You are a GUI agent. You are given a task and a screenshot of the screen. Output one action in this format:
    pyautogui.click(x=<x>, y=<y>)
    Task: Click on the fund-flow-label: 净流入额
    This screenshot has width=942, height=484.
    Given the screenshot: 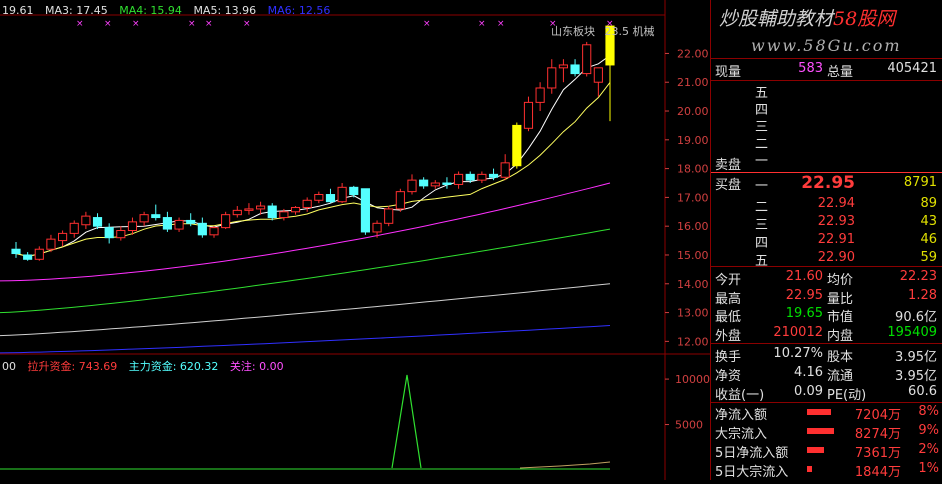 What is the action you would take?
    pyautogui.click(x=741, y=415)
    